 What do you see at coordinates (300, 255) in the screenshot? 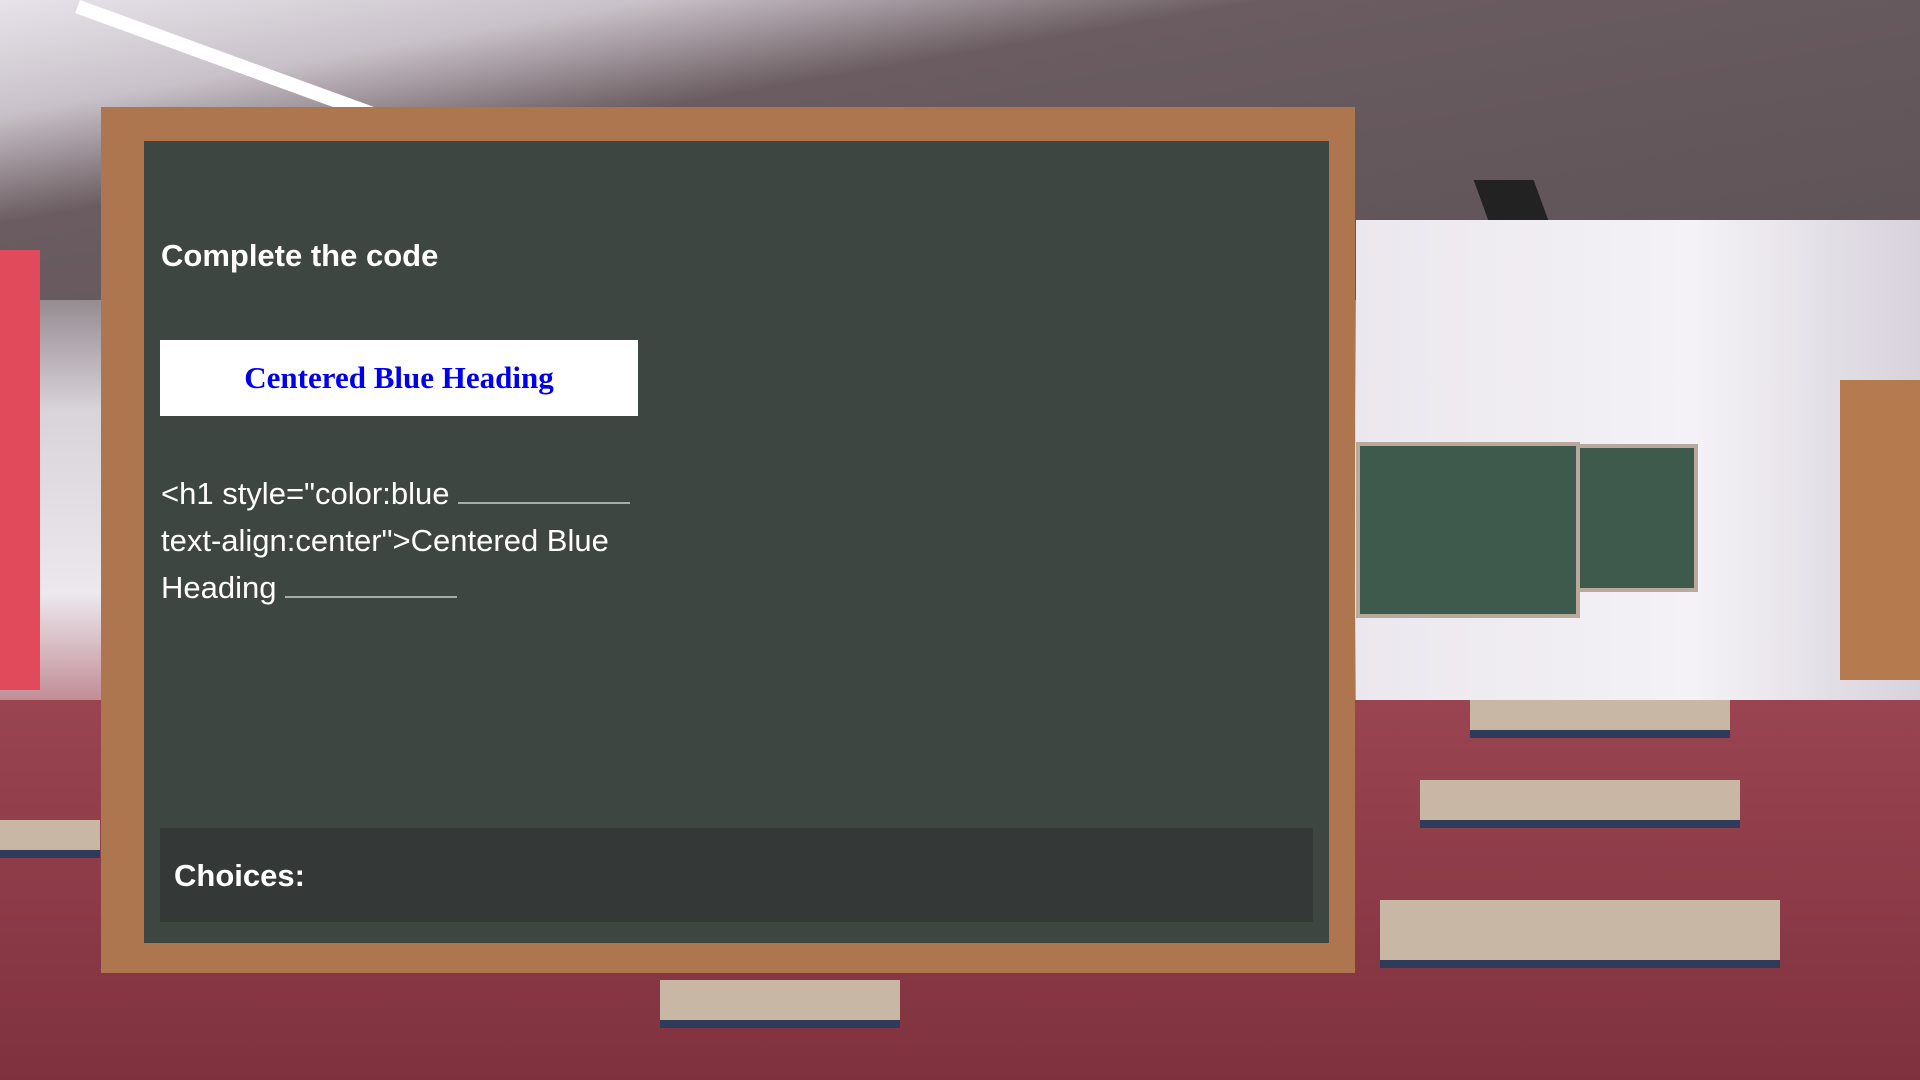
I see `question-title: Complete the code` at bounding box center [300, 255].